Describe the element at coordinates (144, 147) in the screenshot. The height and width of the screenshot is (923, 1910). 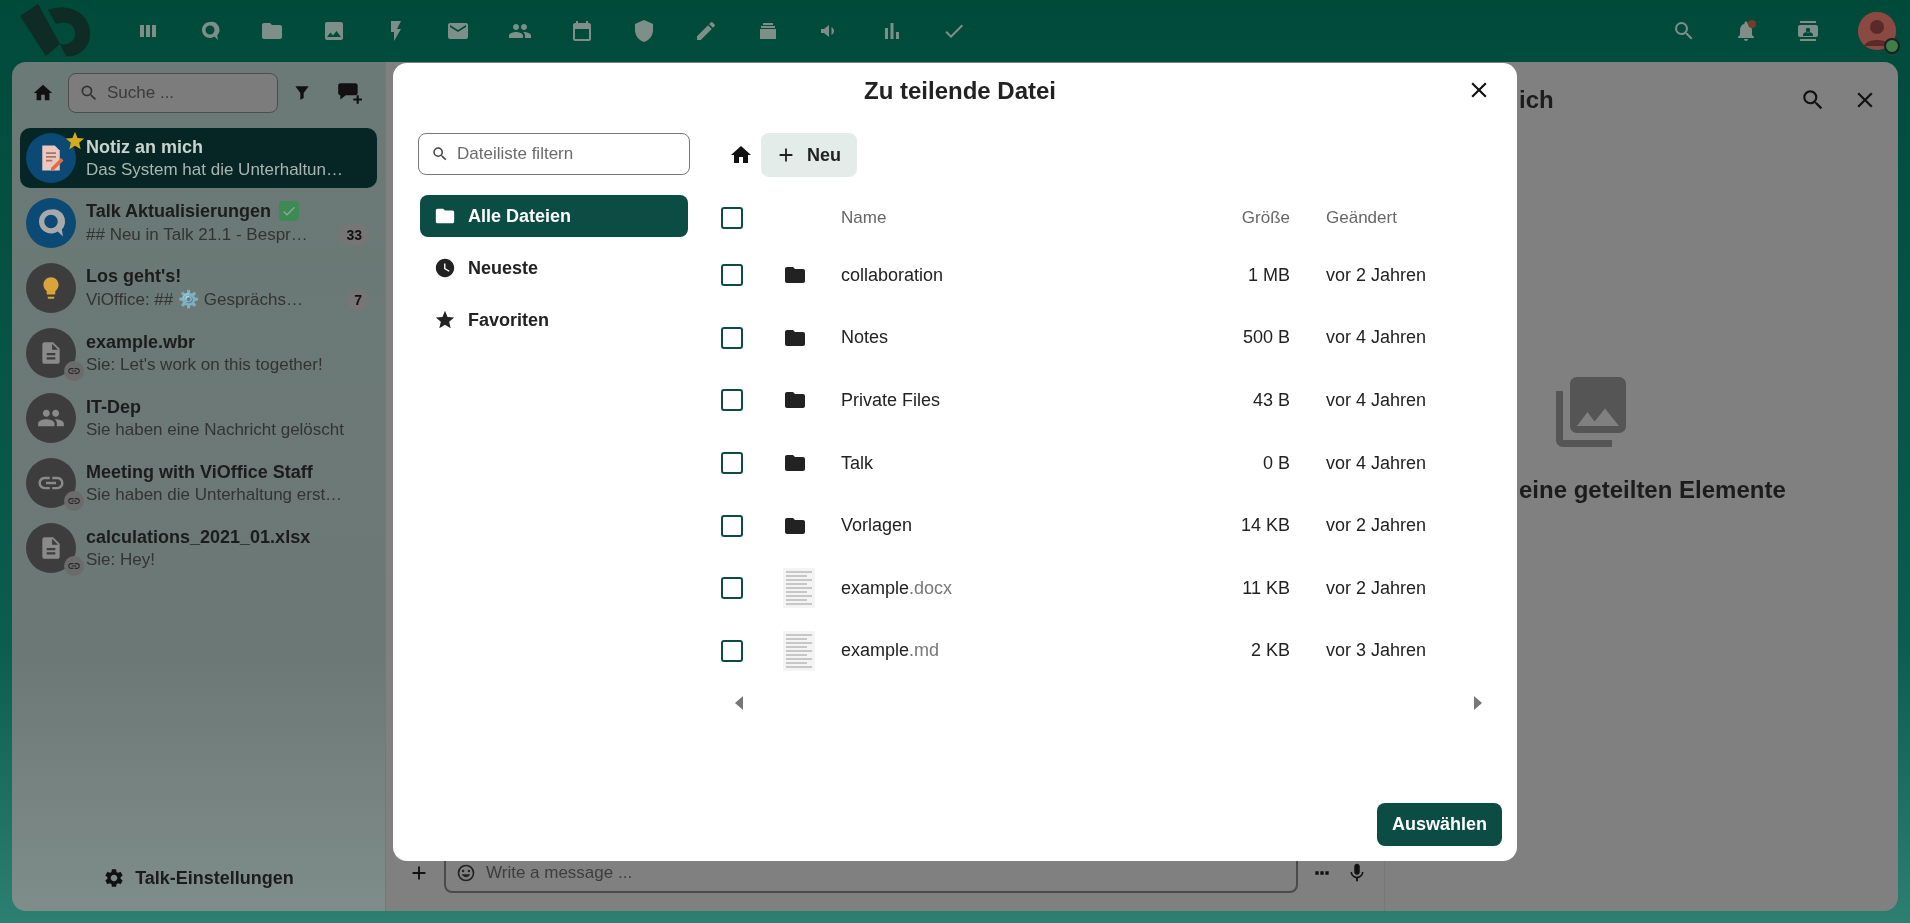
I see `conversation-title: Notiz an mich` at that location.